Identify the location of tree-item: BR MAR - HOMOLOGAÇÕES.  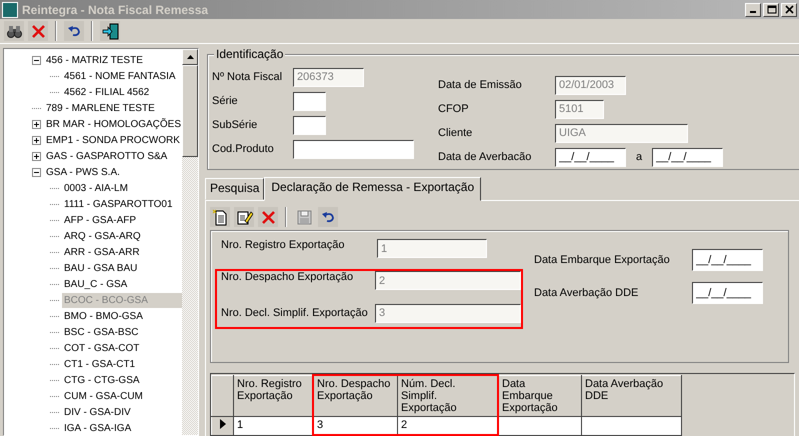
(114, 124).